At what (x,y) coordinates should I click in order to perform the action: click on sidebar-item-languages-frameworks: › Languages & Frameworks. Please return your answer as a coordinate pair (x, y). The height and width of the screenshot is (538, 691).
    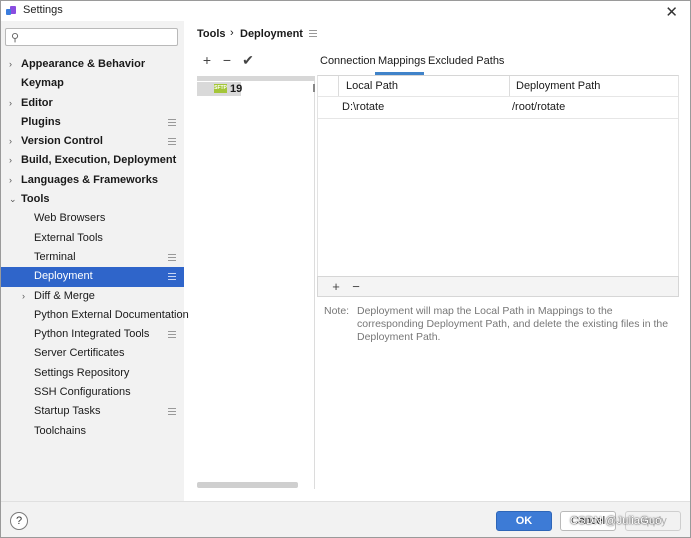
    Looking at the image, I should click on (92, 180).